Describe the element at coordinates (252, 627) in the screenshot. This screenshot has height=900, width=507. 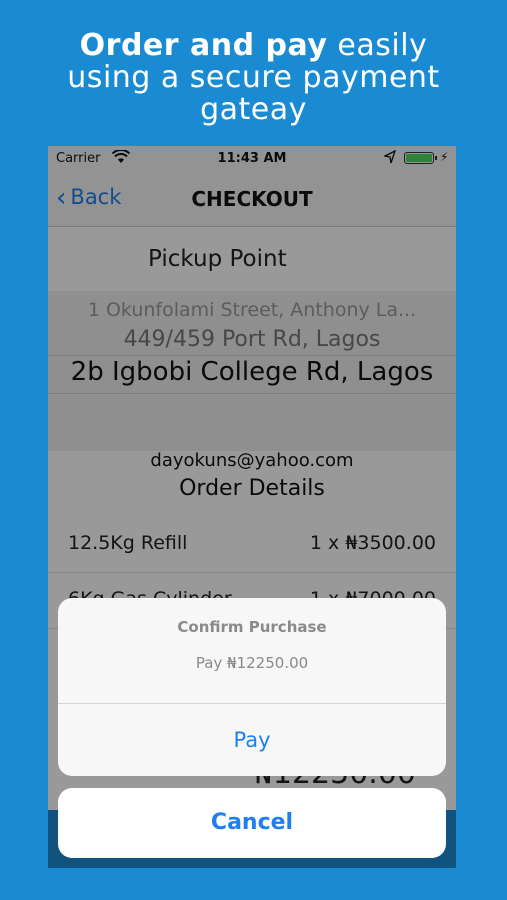
I see `alert-title: Confirm Purchase` at that location.